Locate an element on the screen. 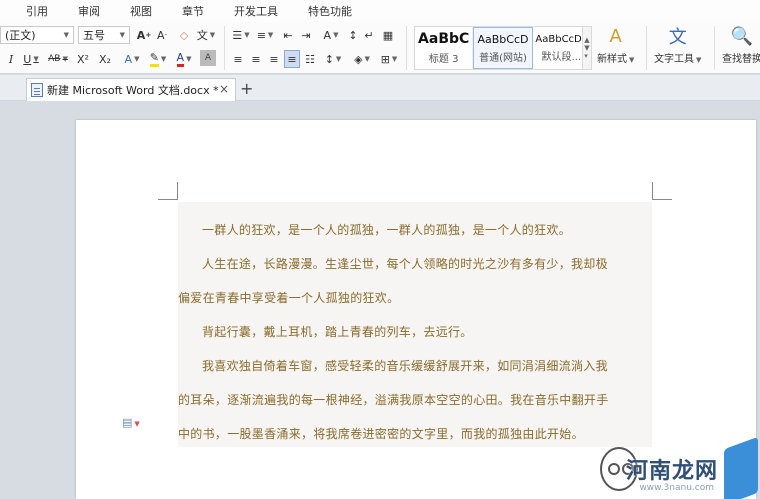  paragraph-line: 一群人的狂欢，是一个人的孤独，一群人的孤独，是一个人的狂欢。 is located at coordinates (387, 230).